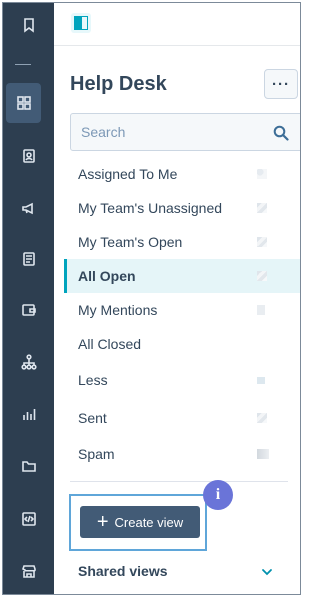 The height and width of the screenshot is (597, 320). I want to click on list-divider, so click(179, 481).